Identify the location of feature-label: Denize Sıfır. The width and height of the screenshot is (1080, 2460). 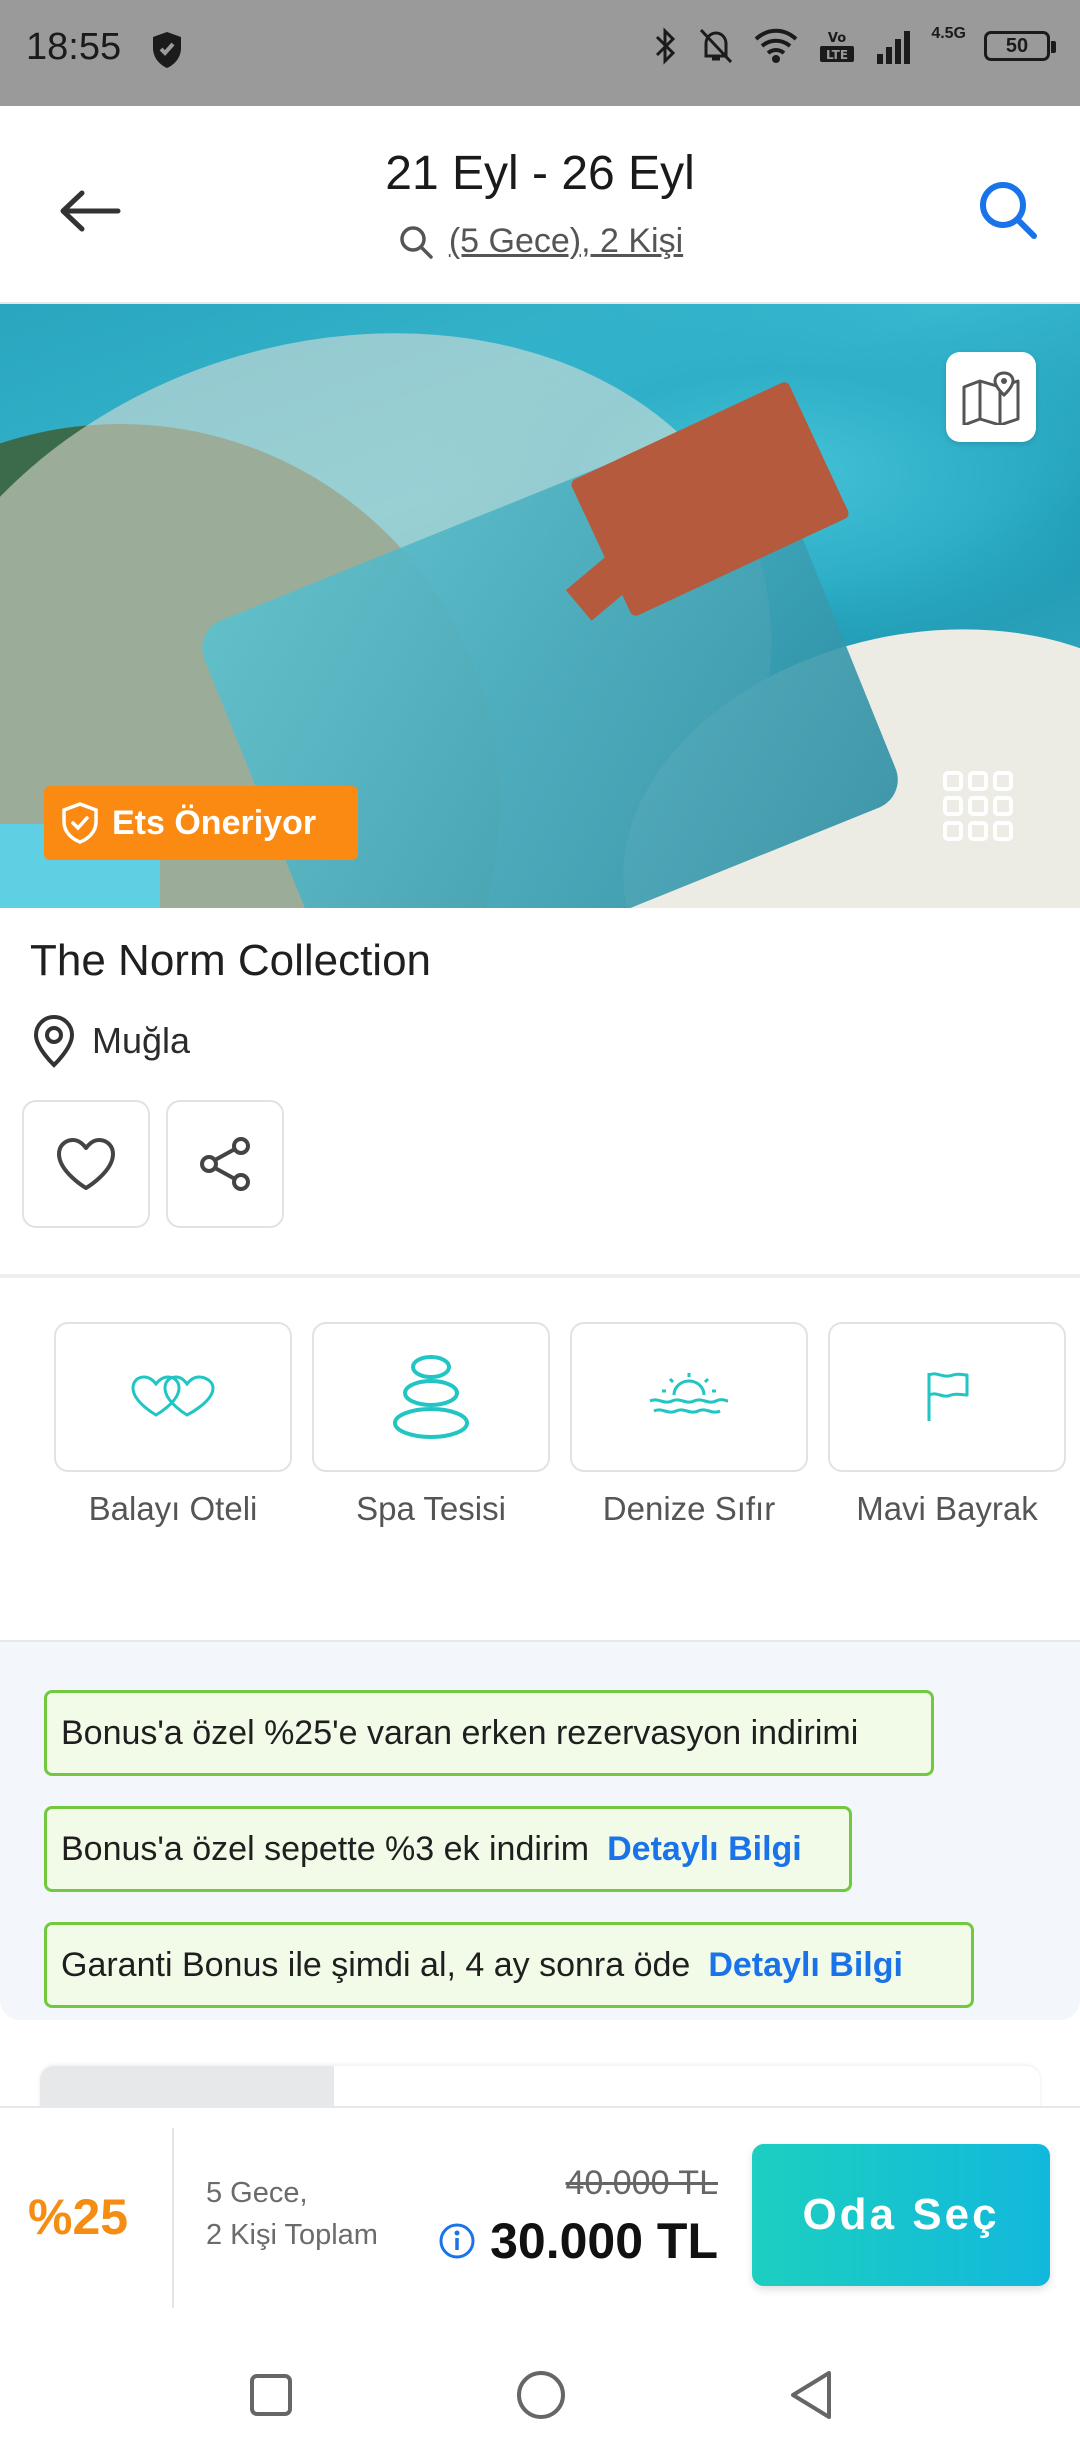
(689, 1508).